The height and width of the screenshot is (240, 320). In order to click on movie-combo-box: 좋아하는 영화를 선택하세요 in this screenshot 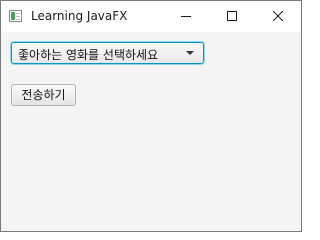, I will do `click(107, 53)`.